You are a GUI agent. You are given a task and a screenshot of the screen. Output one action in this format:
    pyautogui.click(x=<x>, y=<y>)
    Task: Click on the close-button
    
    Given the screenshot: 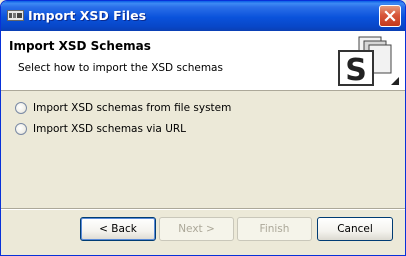 What is the action you would take?
    pyautogui.click(x=390, y=16)
    